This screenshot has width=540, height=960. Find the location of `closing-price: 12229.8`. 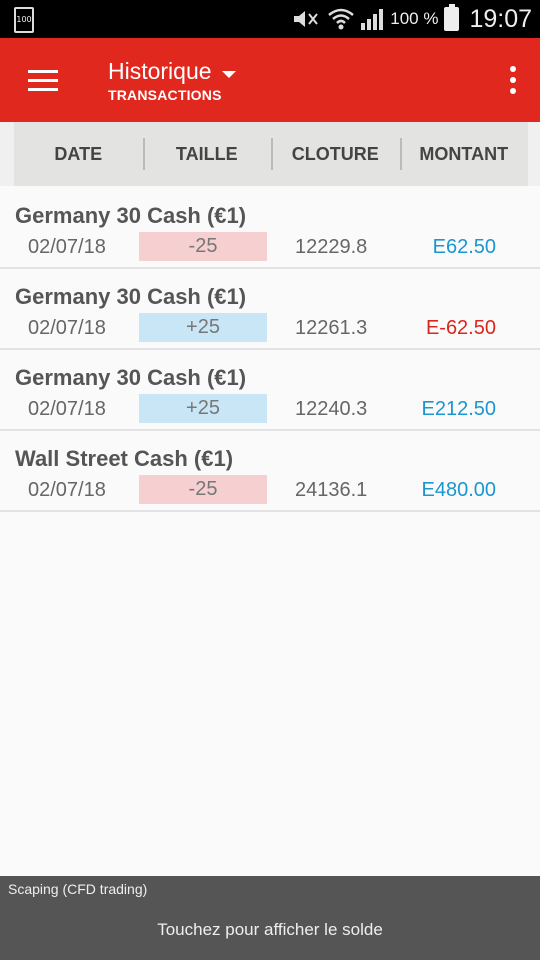

closing-price: 12229.8 is located at coordinates (331, 247).